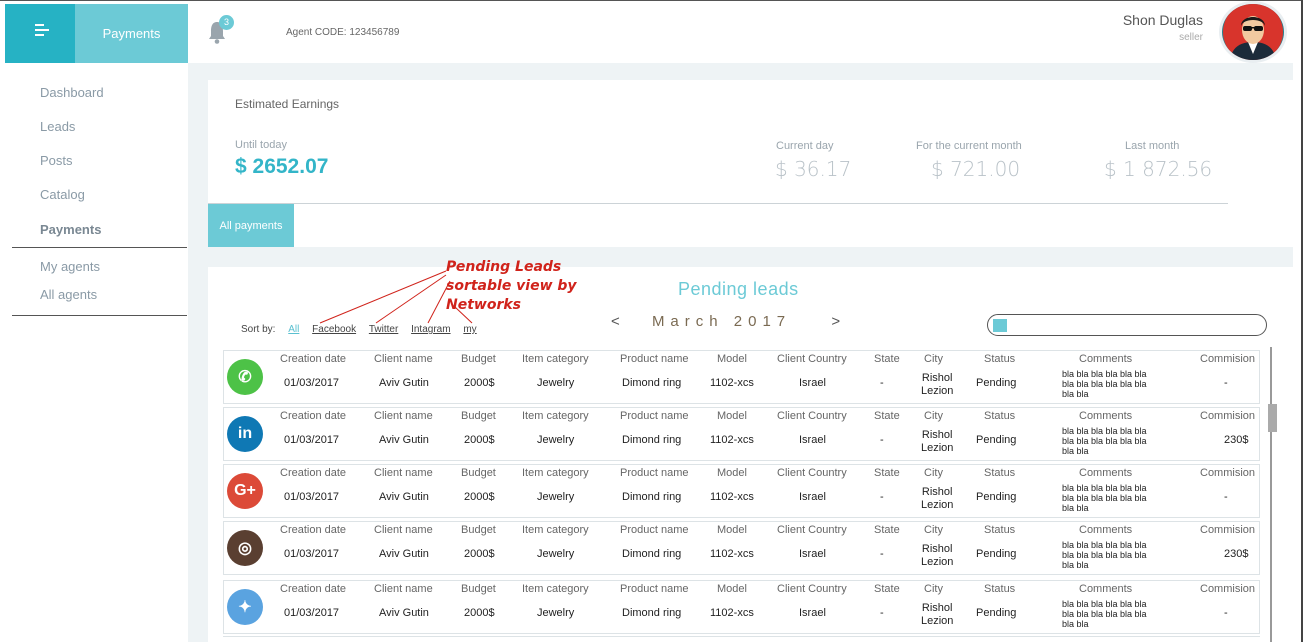  I want to click on current-day-value: $ 36.17, so click(813, 169).